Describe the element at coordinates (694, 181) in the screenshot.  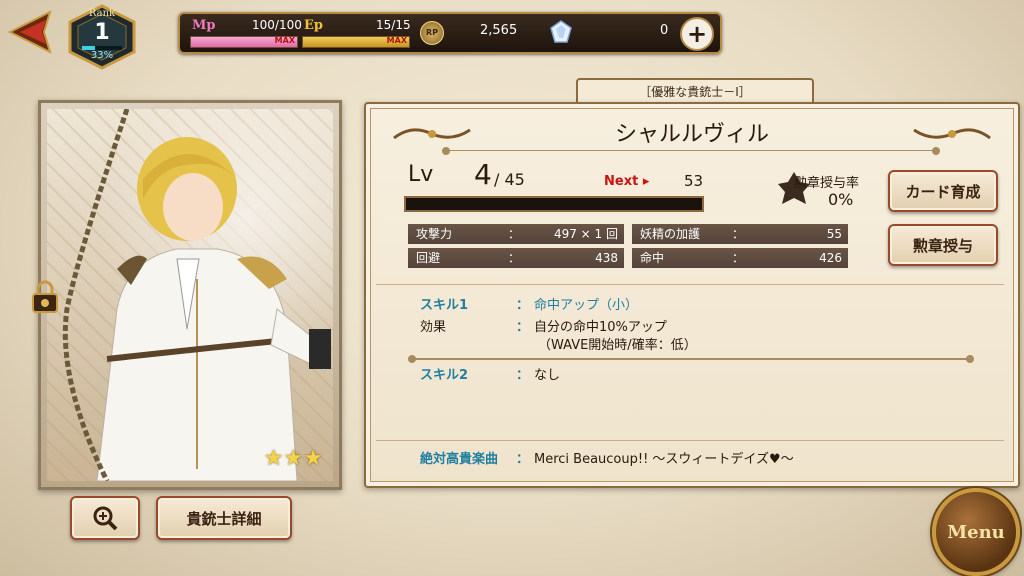
I see `next-value: 53` at that location.